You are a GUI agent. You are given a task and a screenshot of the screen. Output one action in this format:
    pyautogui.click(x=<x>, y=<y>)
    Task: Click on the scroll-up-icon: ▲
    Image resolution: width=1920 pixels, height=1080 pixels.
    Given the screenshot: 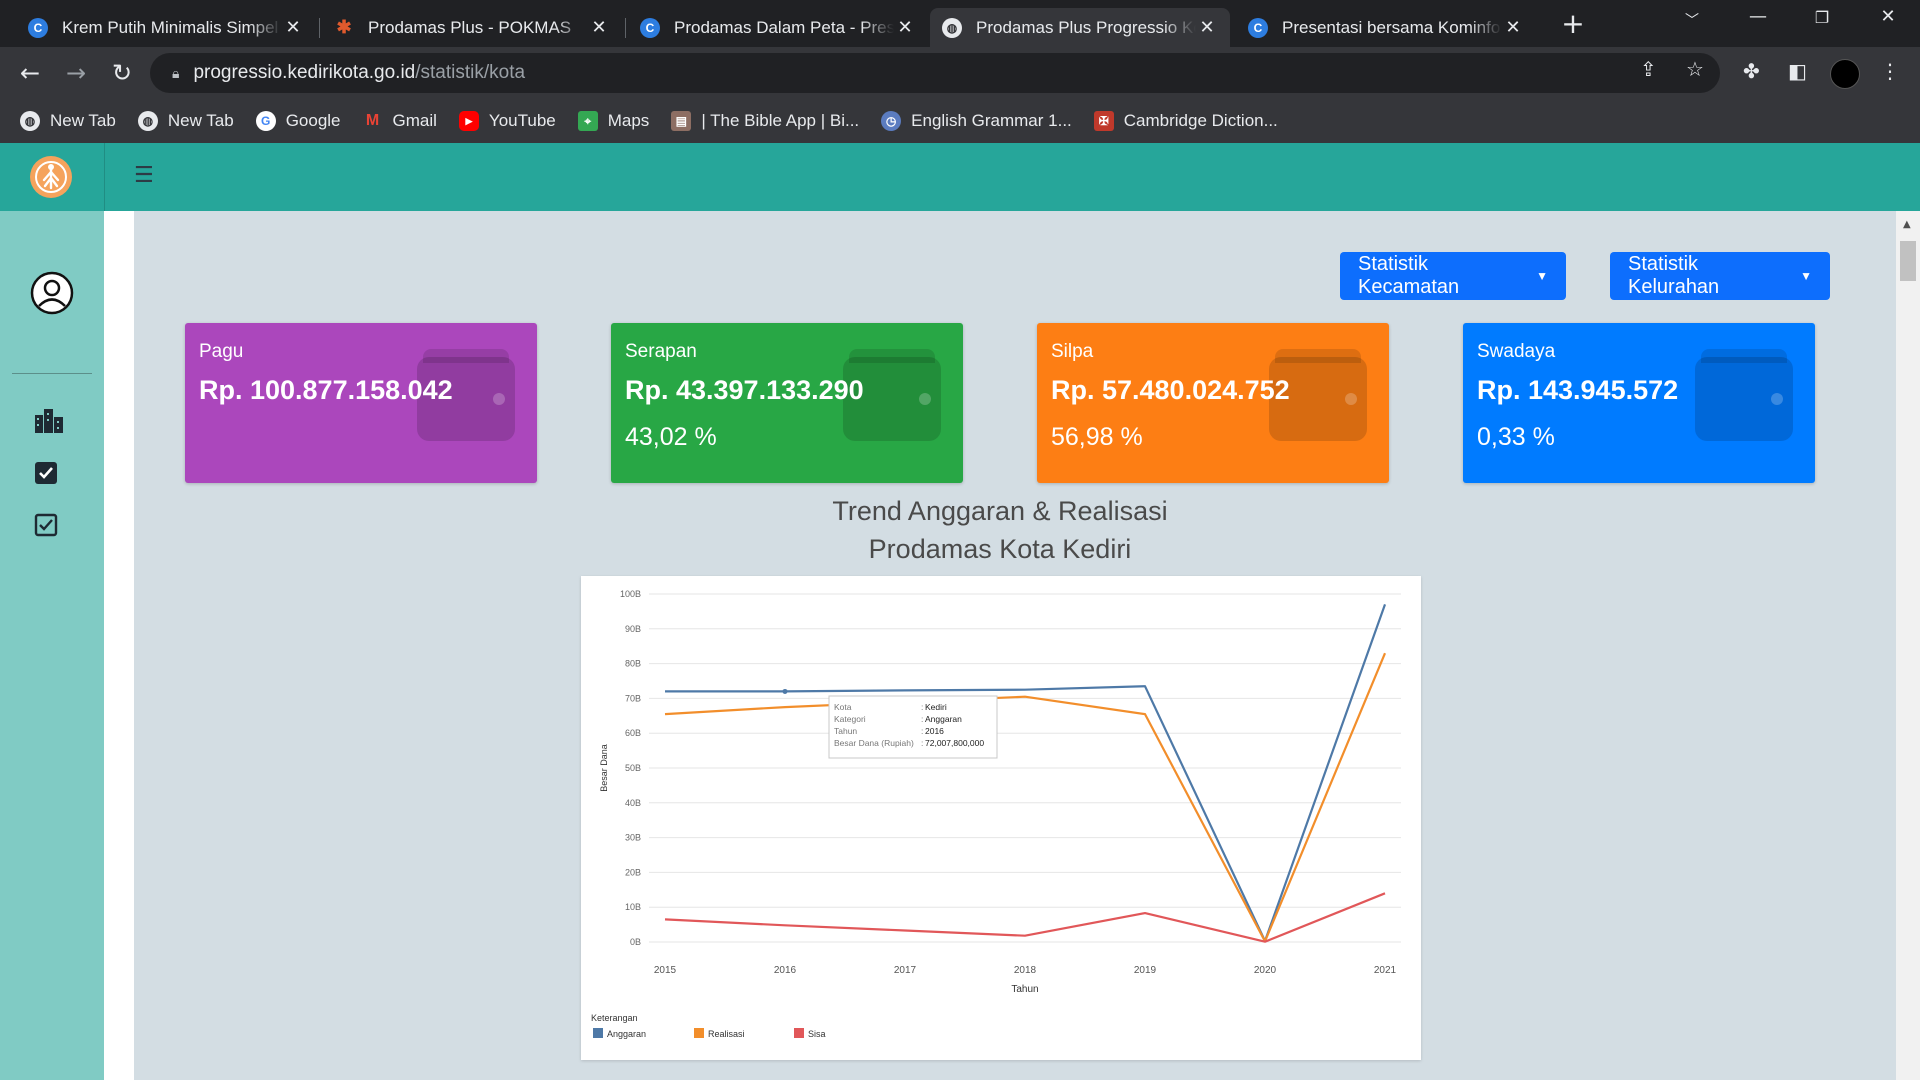 What is the action you would take?
    pyautogui.click(x=1907, y=224)
    